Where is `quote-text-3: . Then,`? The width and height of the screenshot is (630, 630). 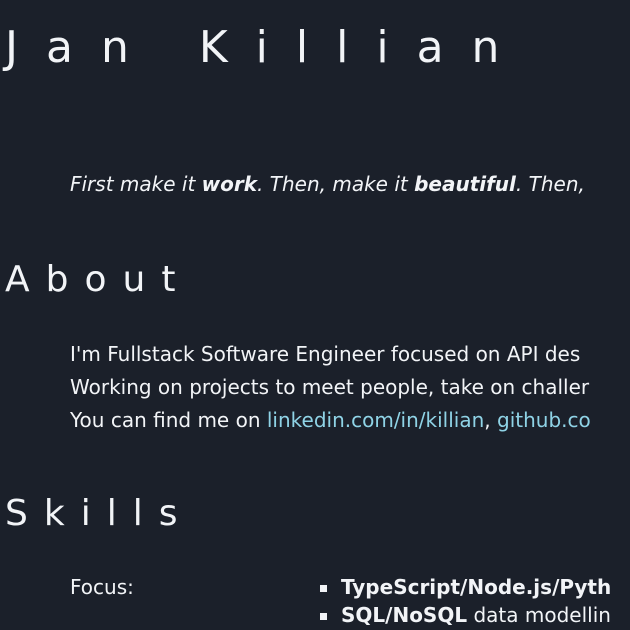
quote-text-3: . Then, is located at coordinates (550, 184).